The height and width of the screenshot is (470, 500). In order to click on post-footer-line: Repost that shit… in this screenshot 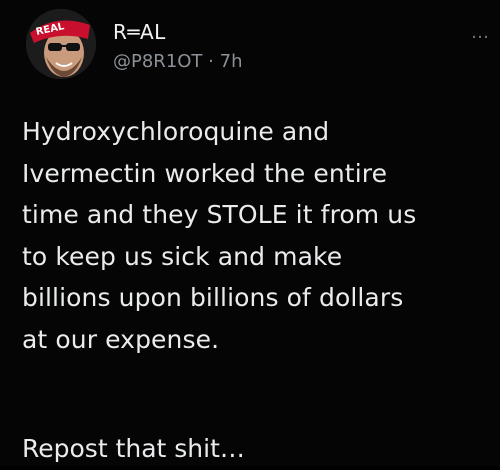, I will do `click(133, 448)`.